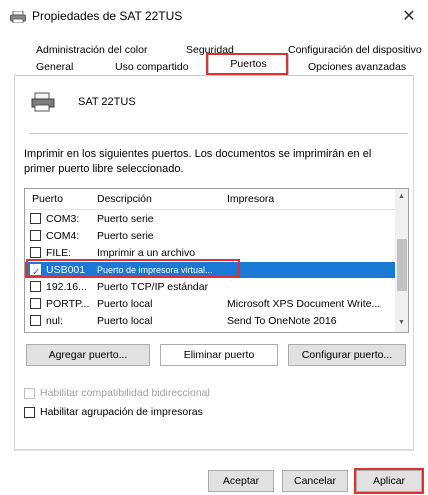 This screenshot has width=428, height=495. What do you see at coordinates (214, 450) in the screenshot?
I see `footer-separator` at bounding box center [214, 450].